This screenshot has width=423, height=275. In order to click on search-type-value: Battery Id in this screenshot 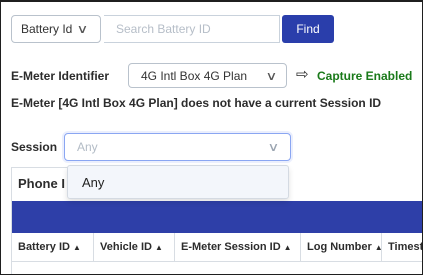, I will do `click(47, 29)`.